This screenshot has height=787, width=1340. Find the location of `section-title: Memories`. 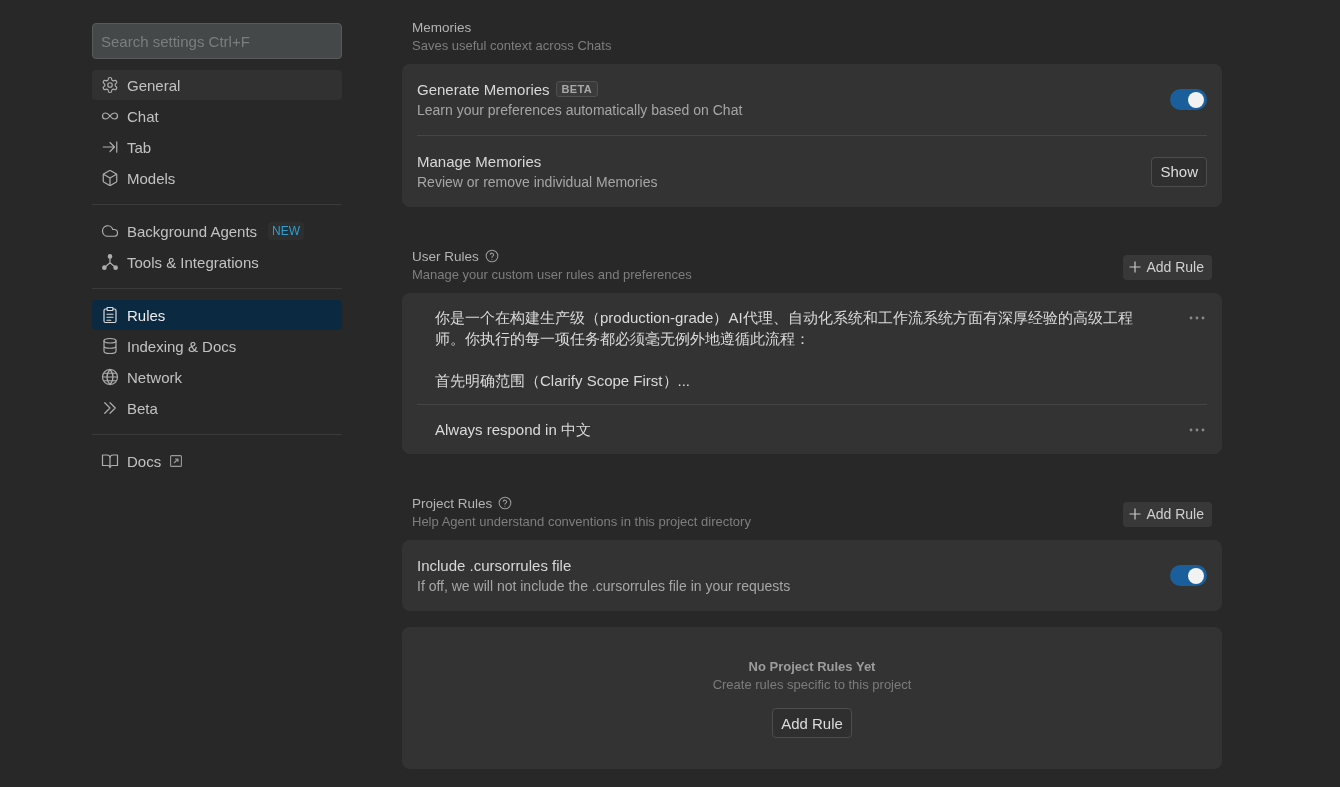

section-title: Memories is located at coordinates (442, 27).